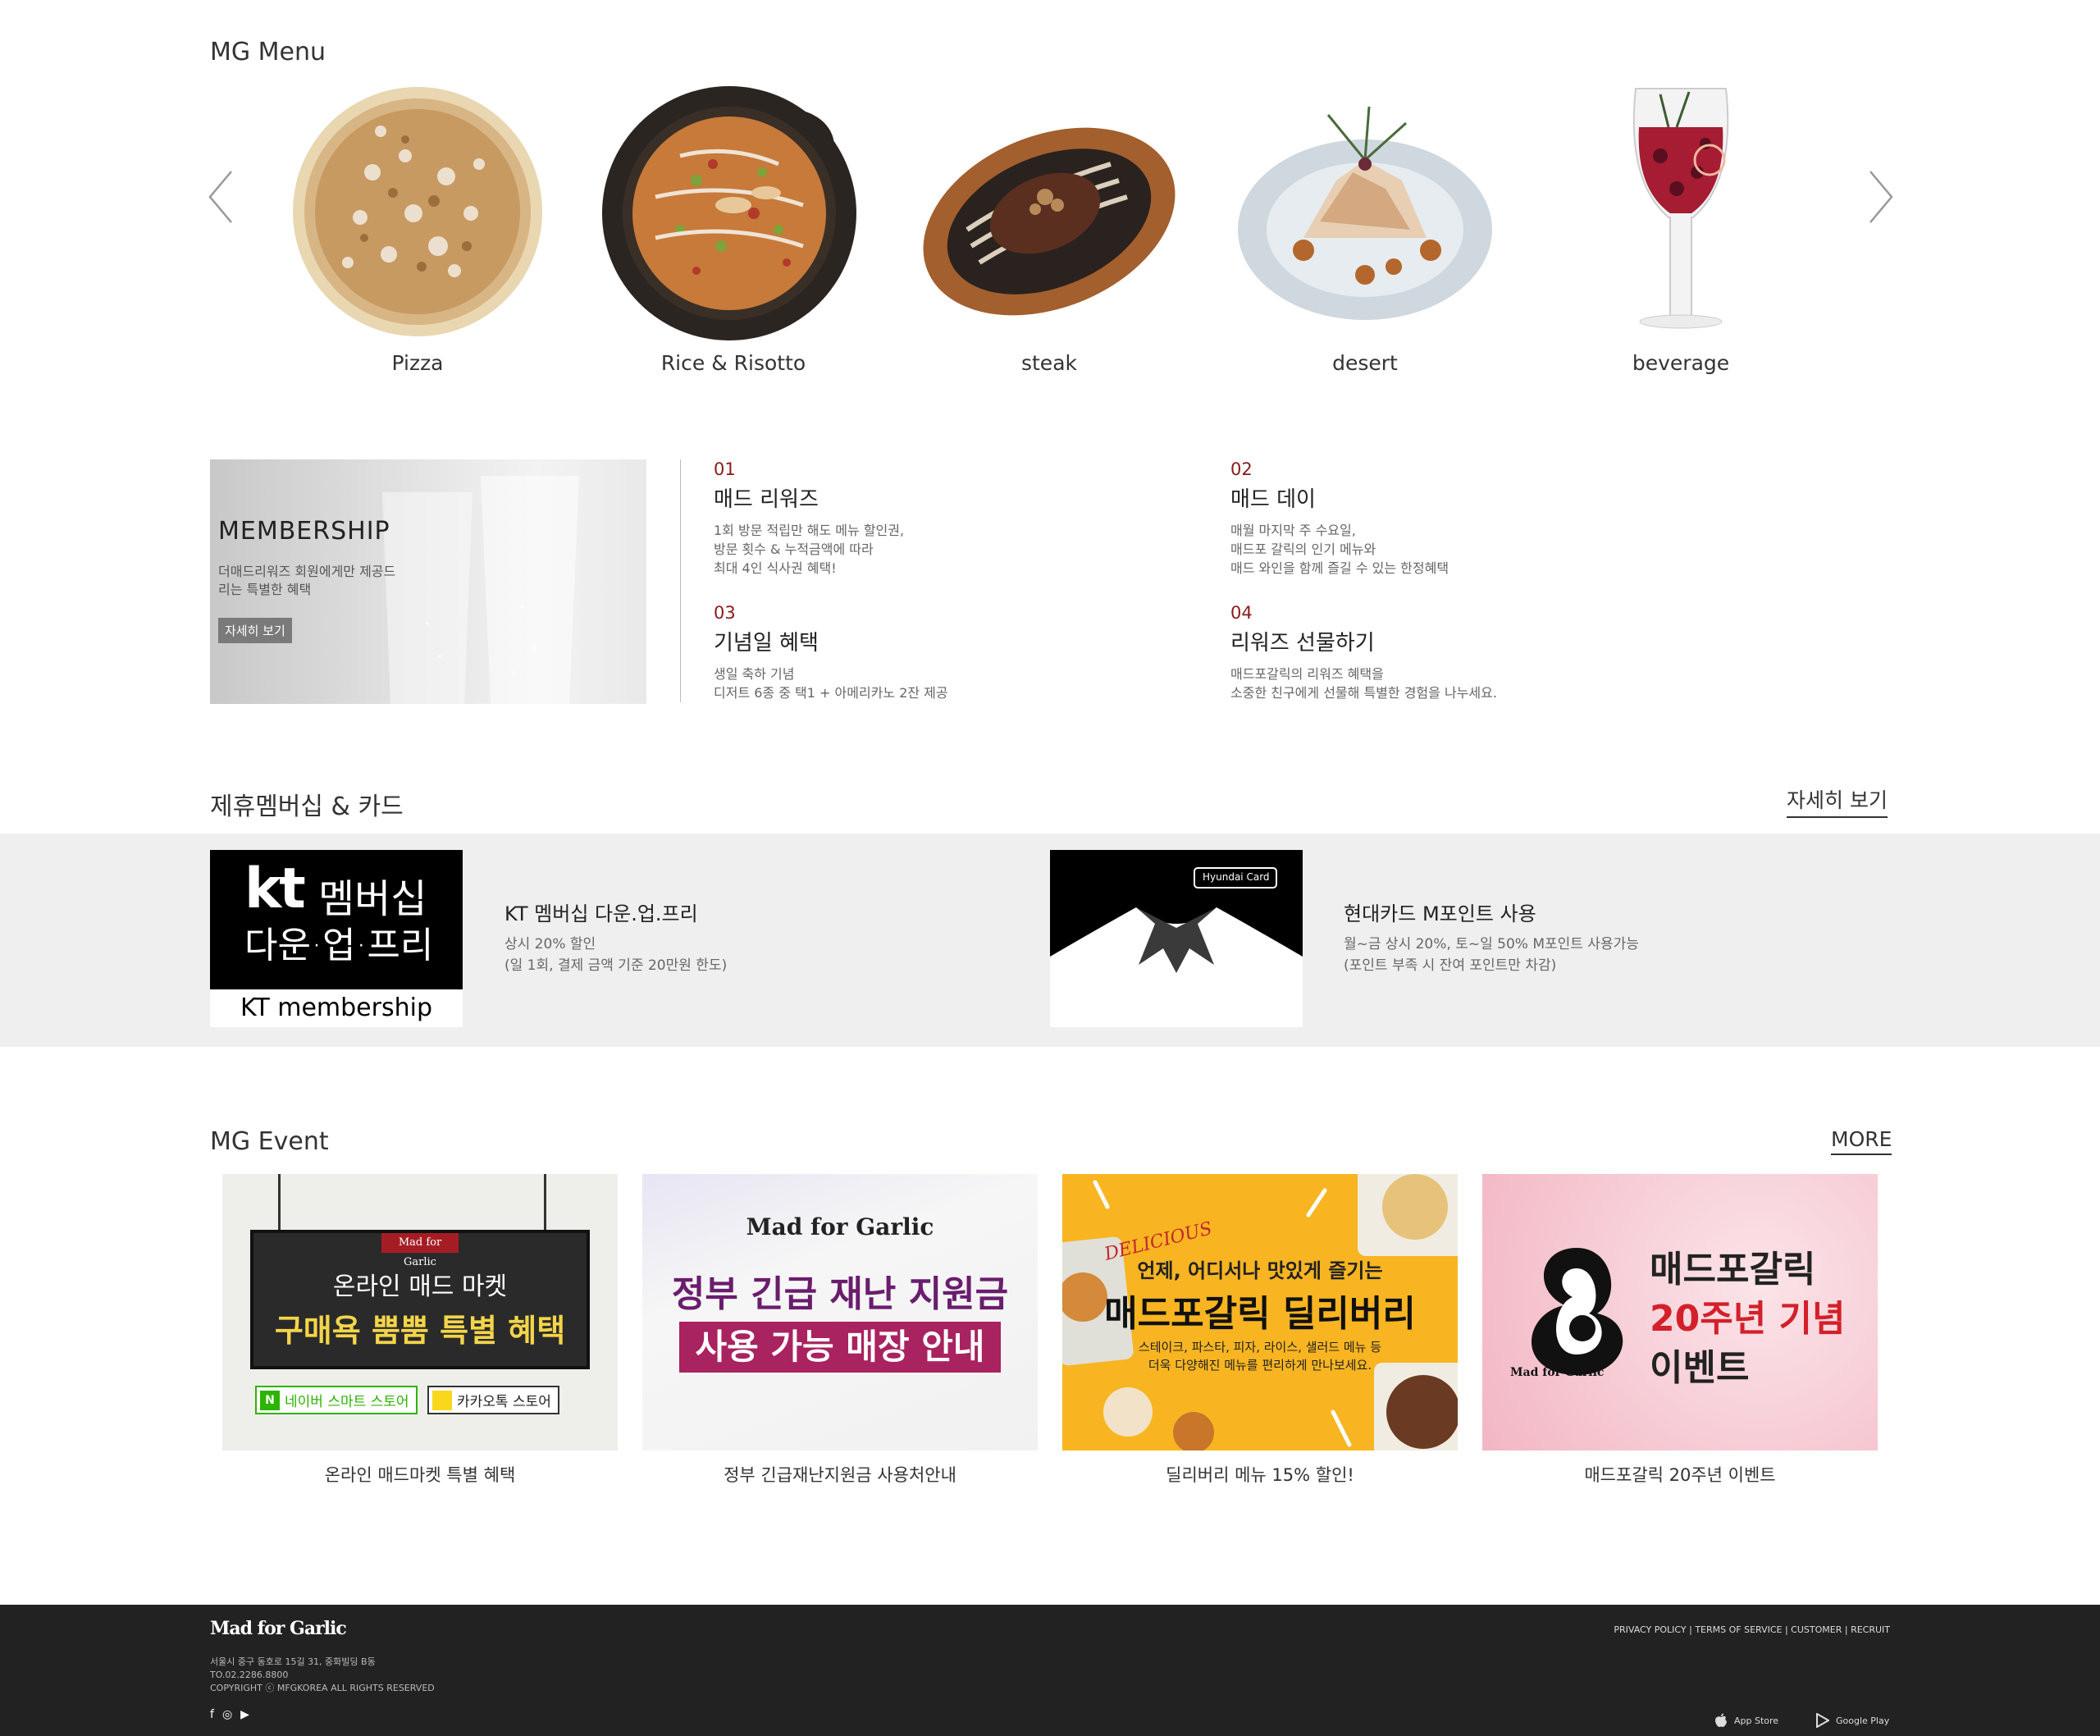 The width and height of the screenshot is (2100, 1736). What do you see at coordinates (270, 1400) in the screenshot?
I see `naver-icon: N` at bounding box center [270, 1400].